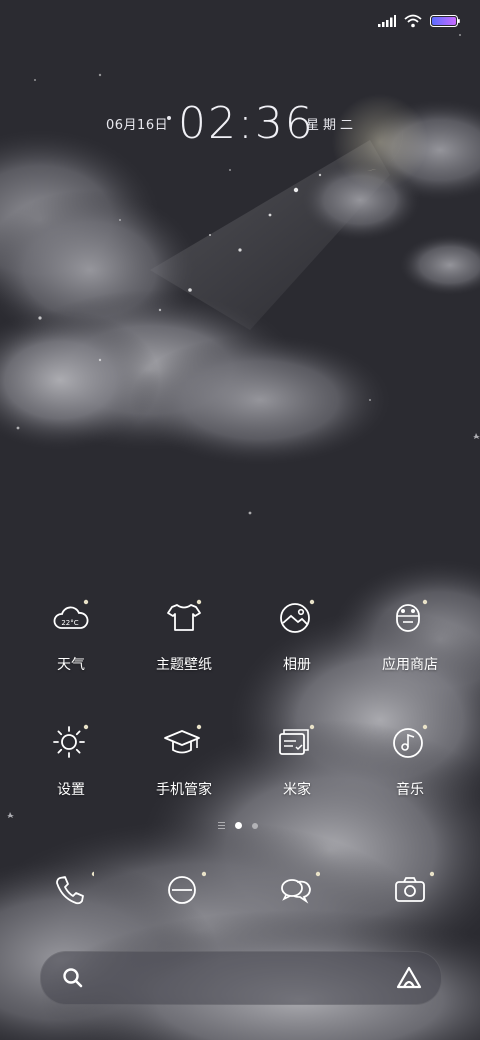 This screenshot has height=1040, width=480. Describe the element at coordinates (184, 790) in the screenshot. I see `app-label-security: 手机管家` at that location.